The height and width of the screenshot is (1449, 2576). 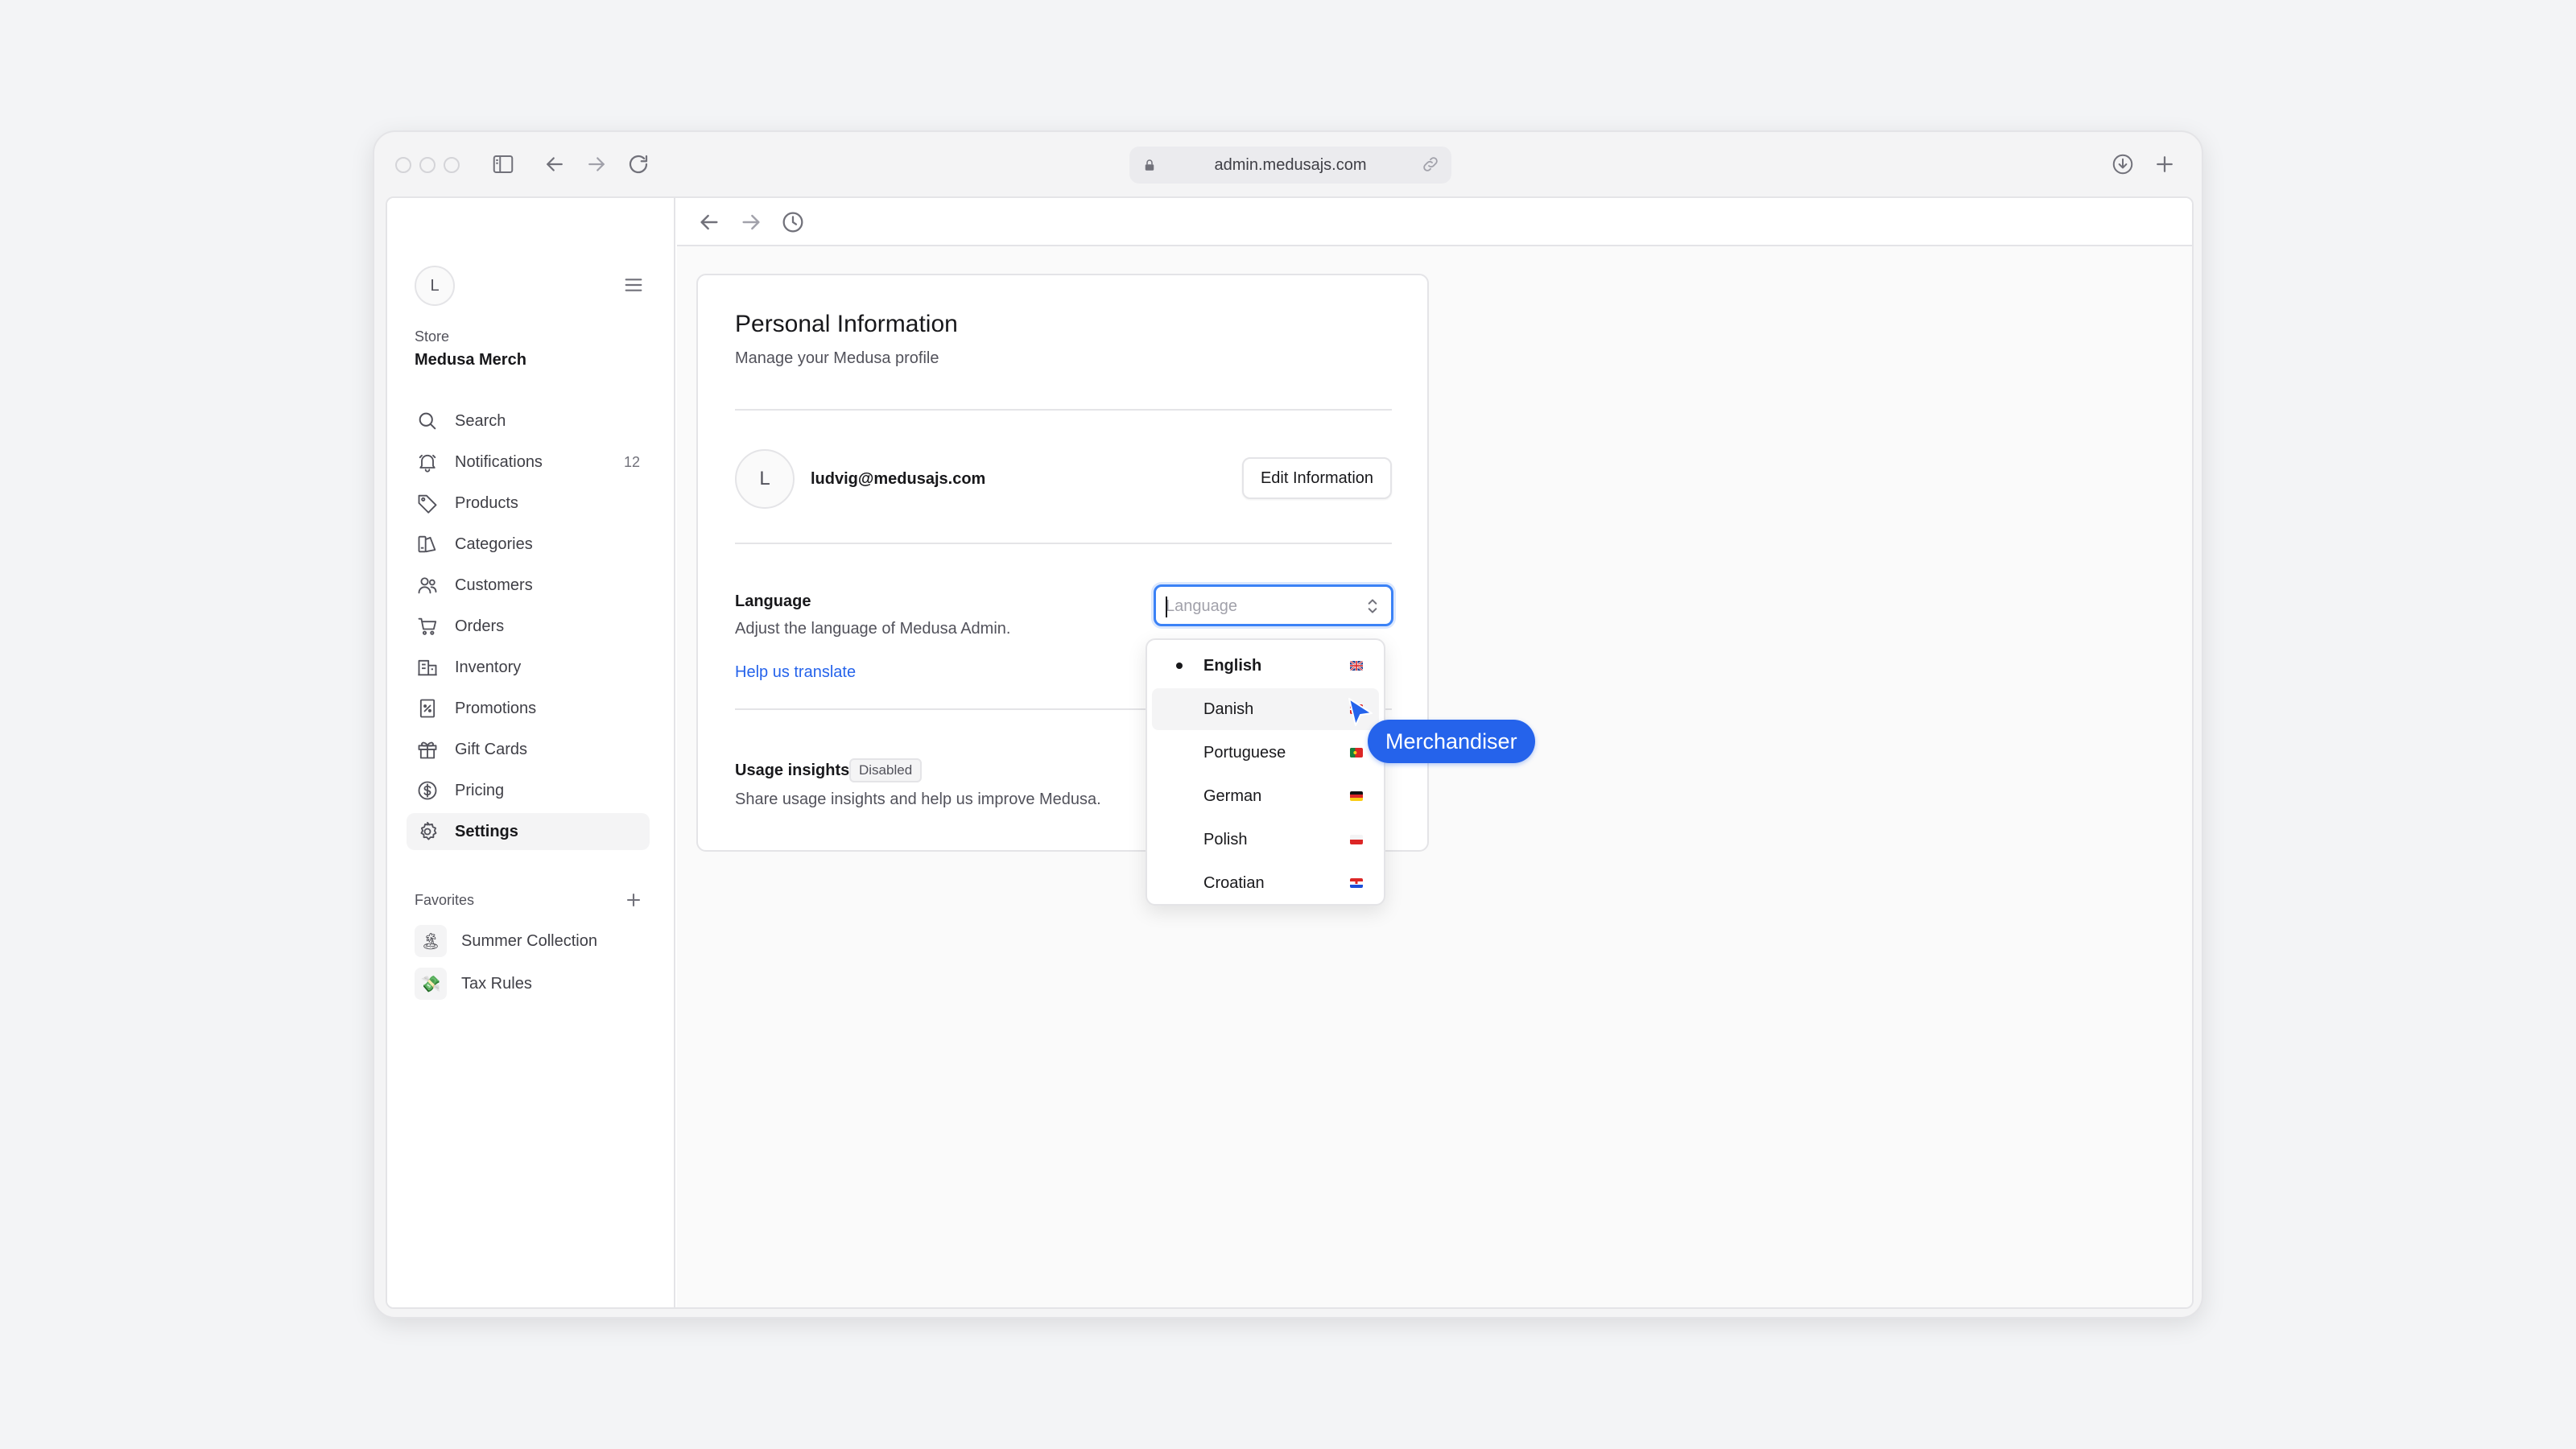 I want to click on content-topbar, so click(x=1434, y=222).